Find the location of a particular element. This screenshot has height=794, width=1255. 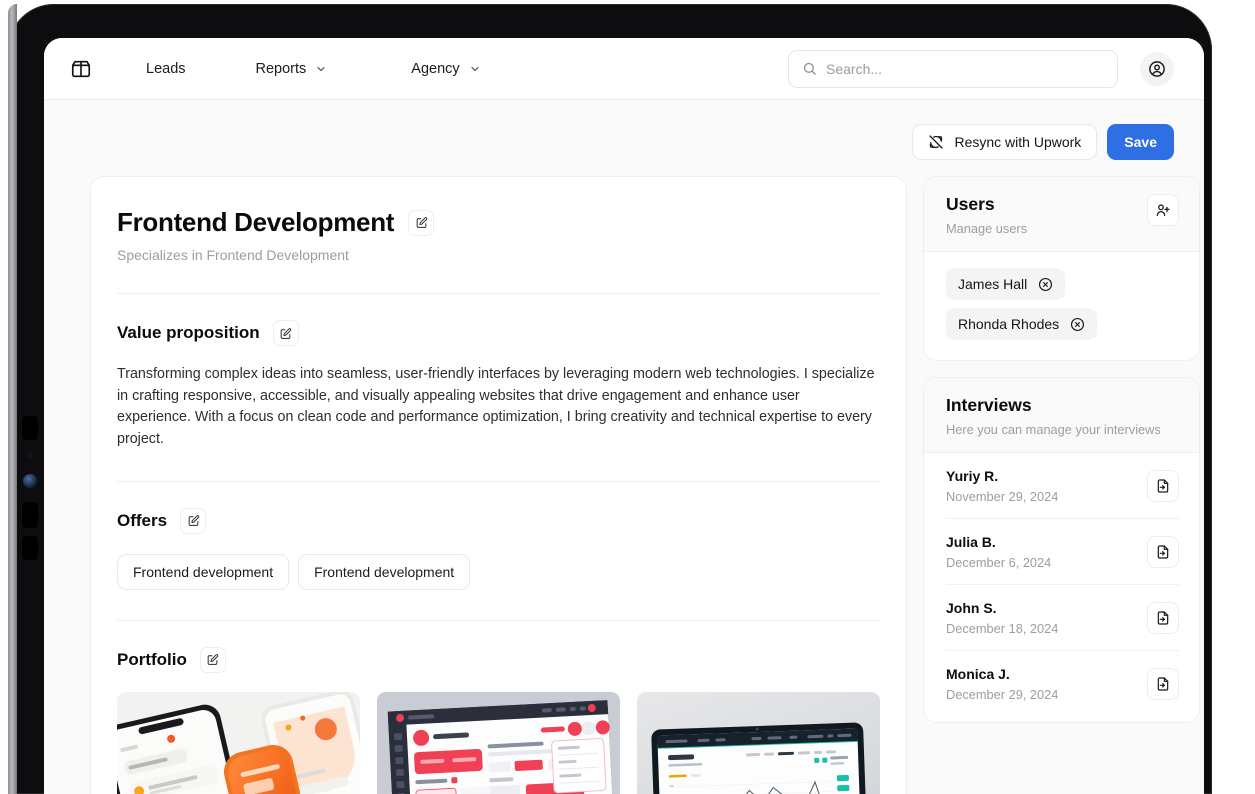

chevron-down-icon is located at coordinates (321, 68).